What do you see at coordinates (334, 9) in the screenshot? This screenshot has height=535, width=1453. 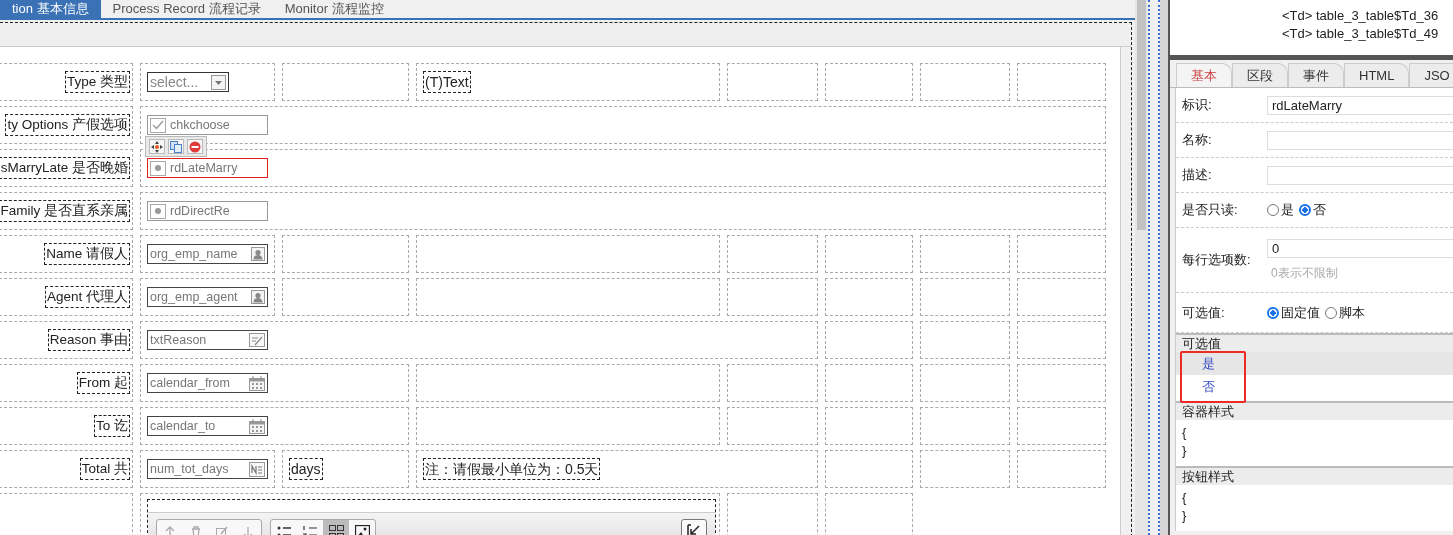 I see `tab: Monitor 流程监控` at bounding box center [334, 9].